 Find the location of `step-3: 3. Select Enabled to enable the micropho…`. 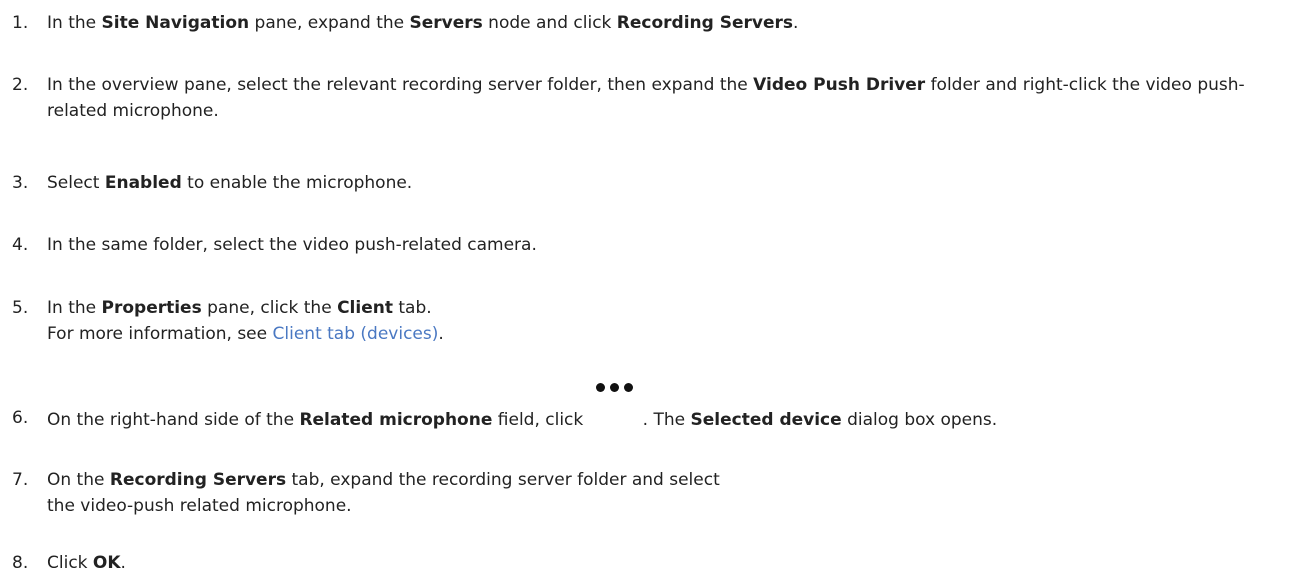

step-3: 3. Select Enabled to enable the micropho… is located at coordinates (642, 183).